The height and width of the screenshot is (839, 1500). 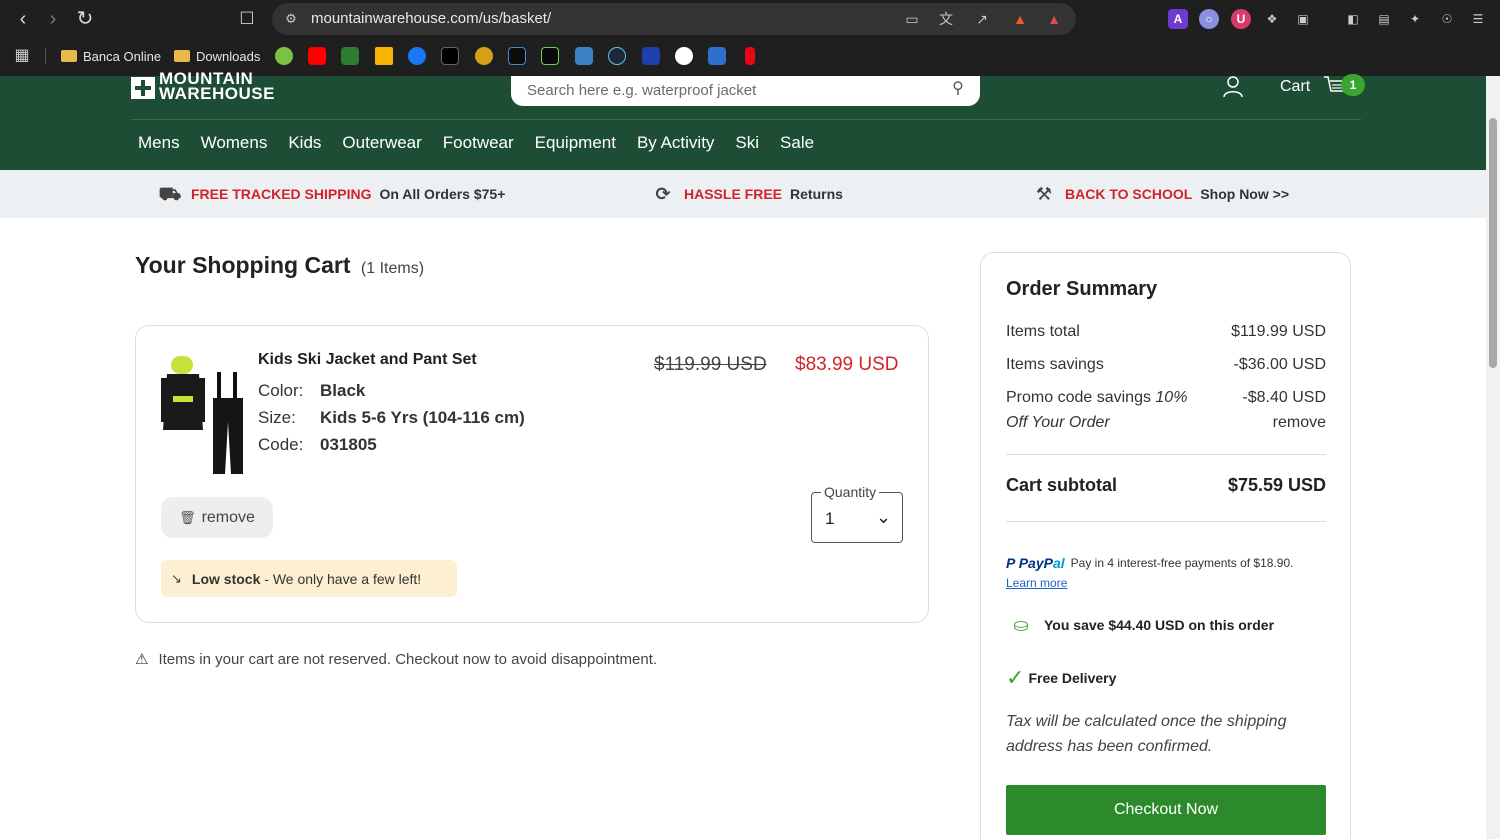 I want to click on items-total-value: $119.99 USD, so click(x=1278, y=331).